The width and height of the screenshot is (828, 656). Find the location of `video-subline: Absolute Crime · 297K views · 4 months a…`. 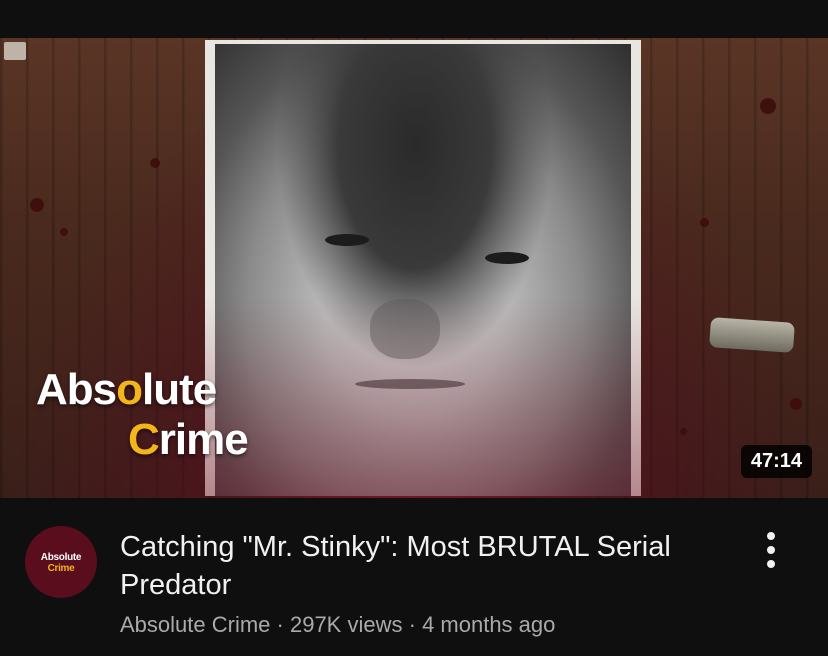

video-subline: Absolute Crime · 297K views · 4 months a… is located at coordinates (337, 625).